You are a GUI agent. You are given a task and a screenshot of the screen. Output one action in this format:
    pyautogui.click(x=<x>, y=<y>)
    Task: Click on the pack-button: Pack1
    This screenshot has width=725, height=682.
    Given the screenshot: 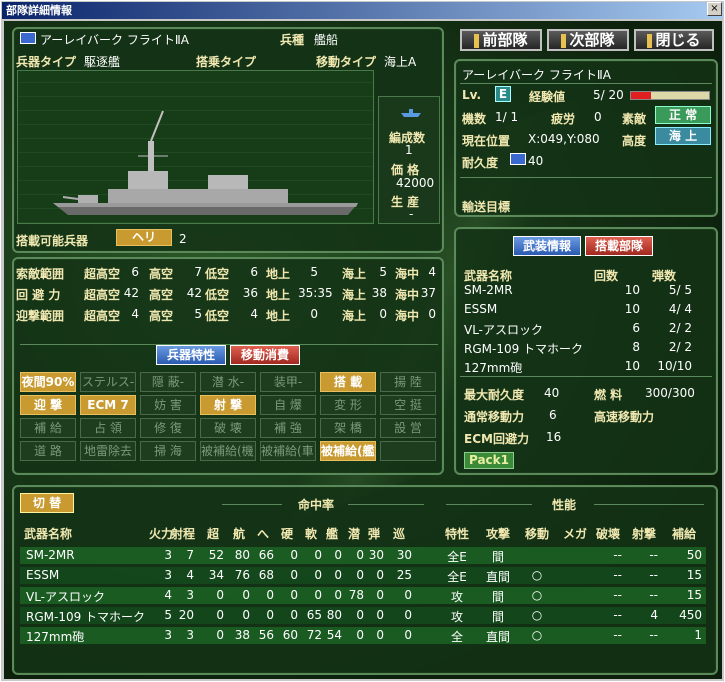 What is the action you would take?
    pyautogui.click(x=489, y=460)
    